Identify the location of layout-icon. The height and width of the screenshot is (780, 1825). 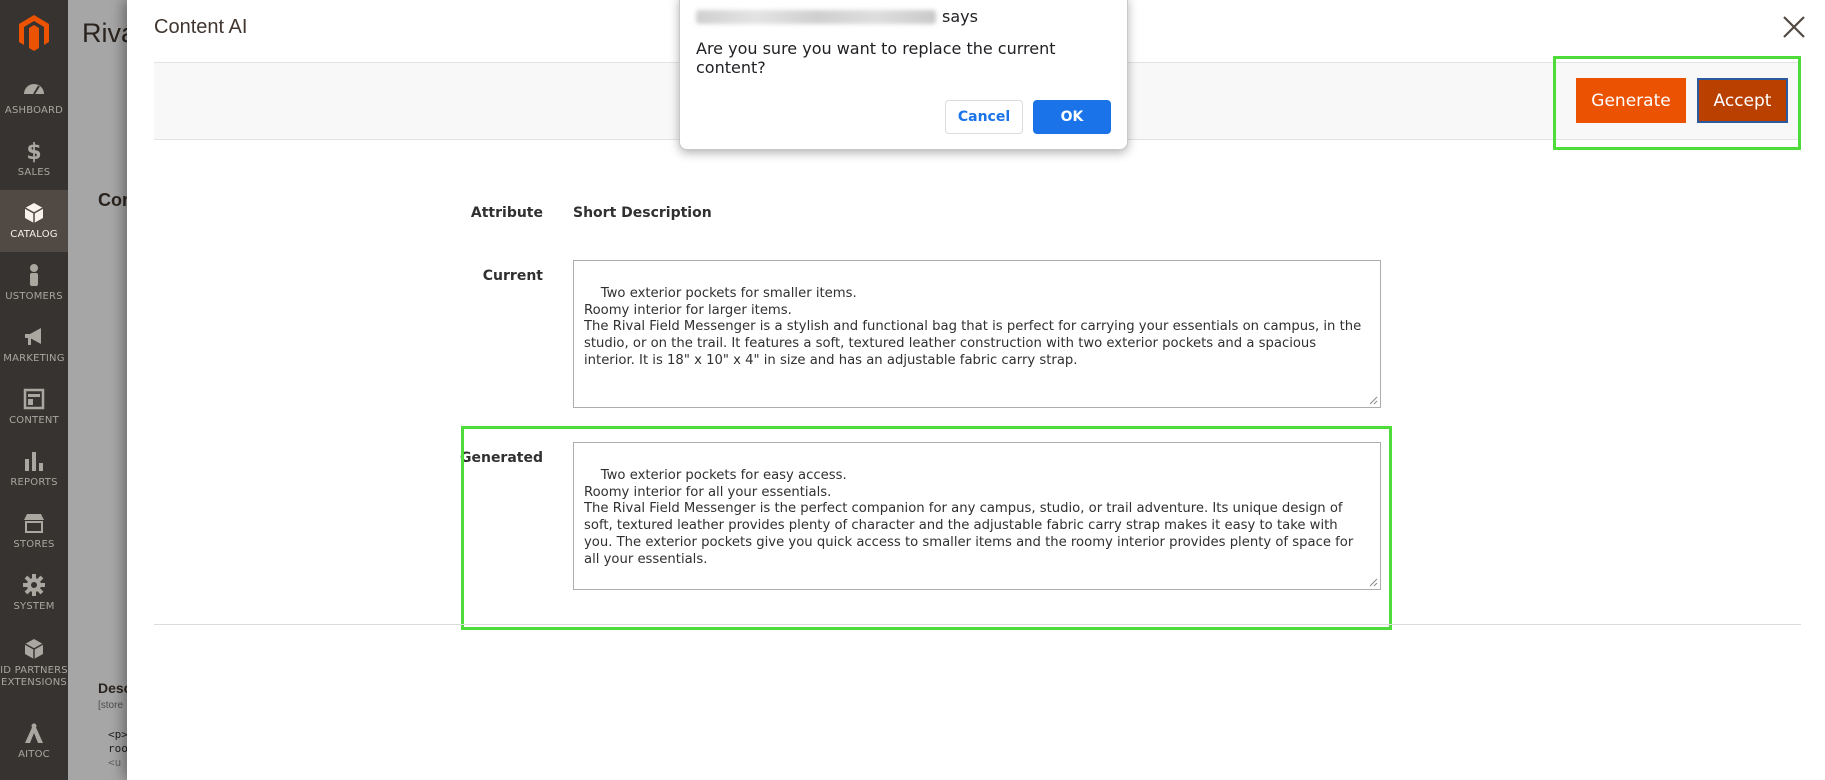
(34, 399).